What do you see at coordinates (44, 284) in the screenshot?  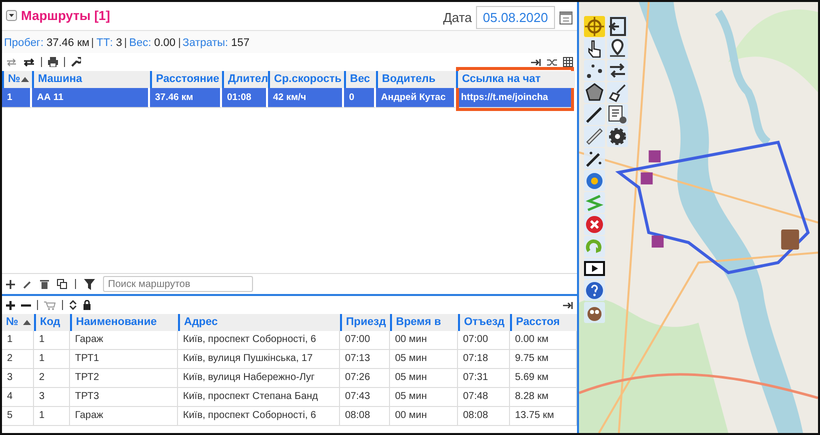 I see `trash-icon` at bounding box center [44, 284].